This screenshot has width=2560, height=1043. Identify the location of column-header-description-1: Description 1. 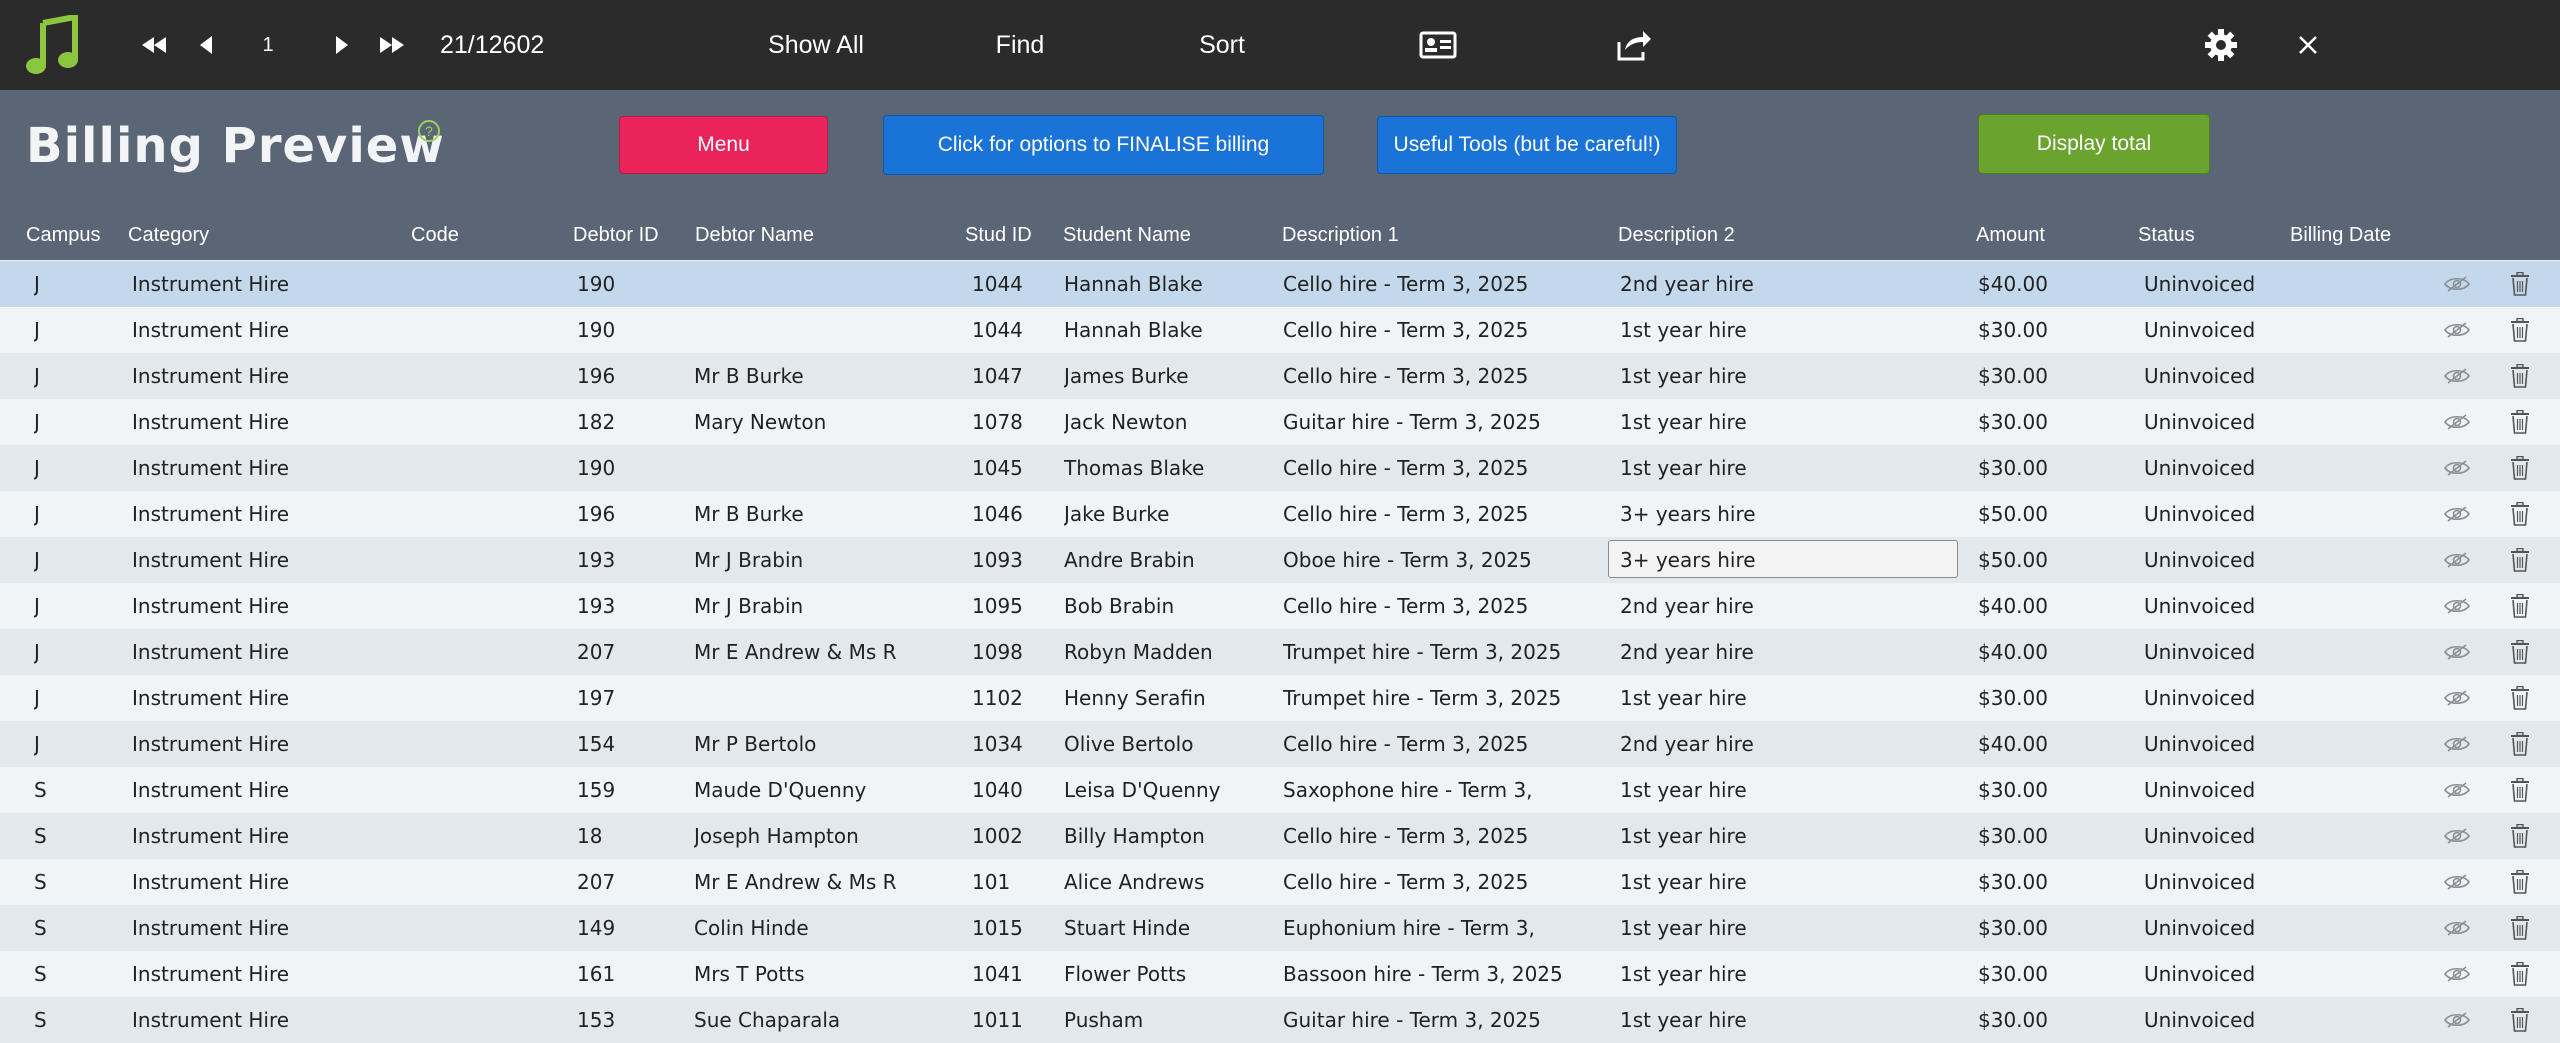
(1340, 235).